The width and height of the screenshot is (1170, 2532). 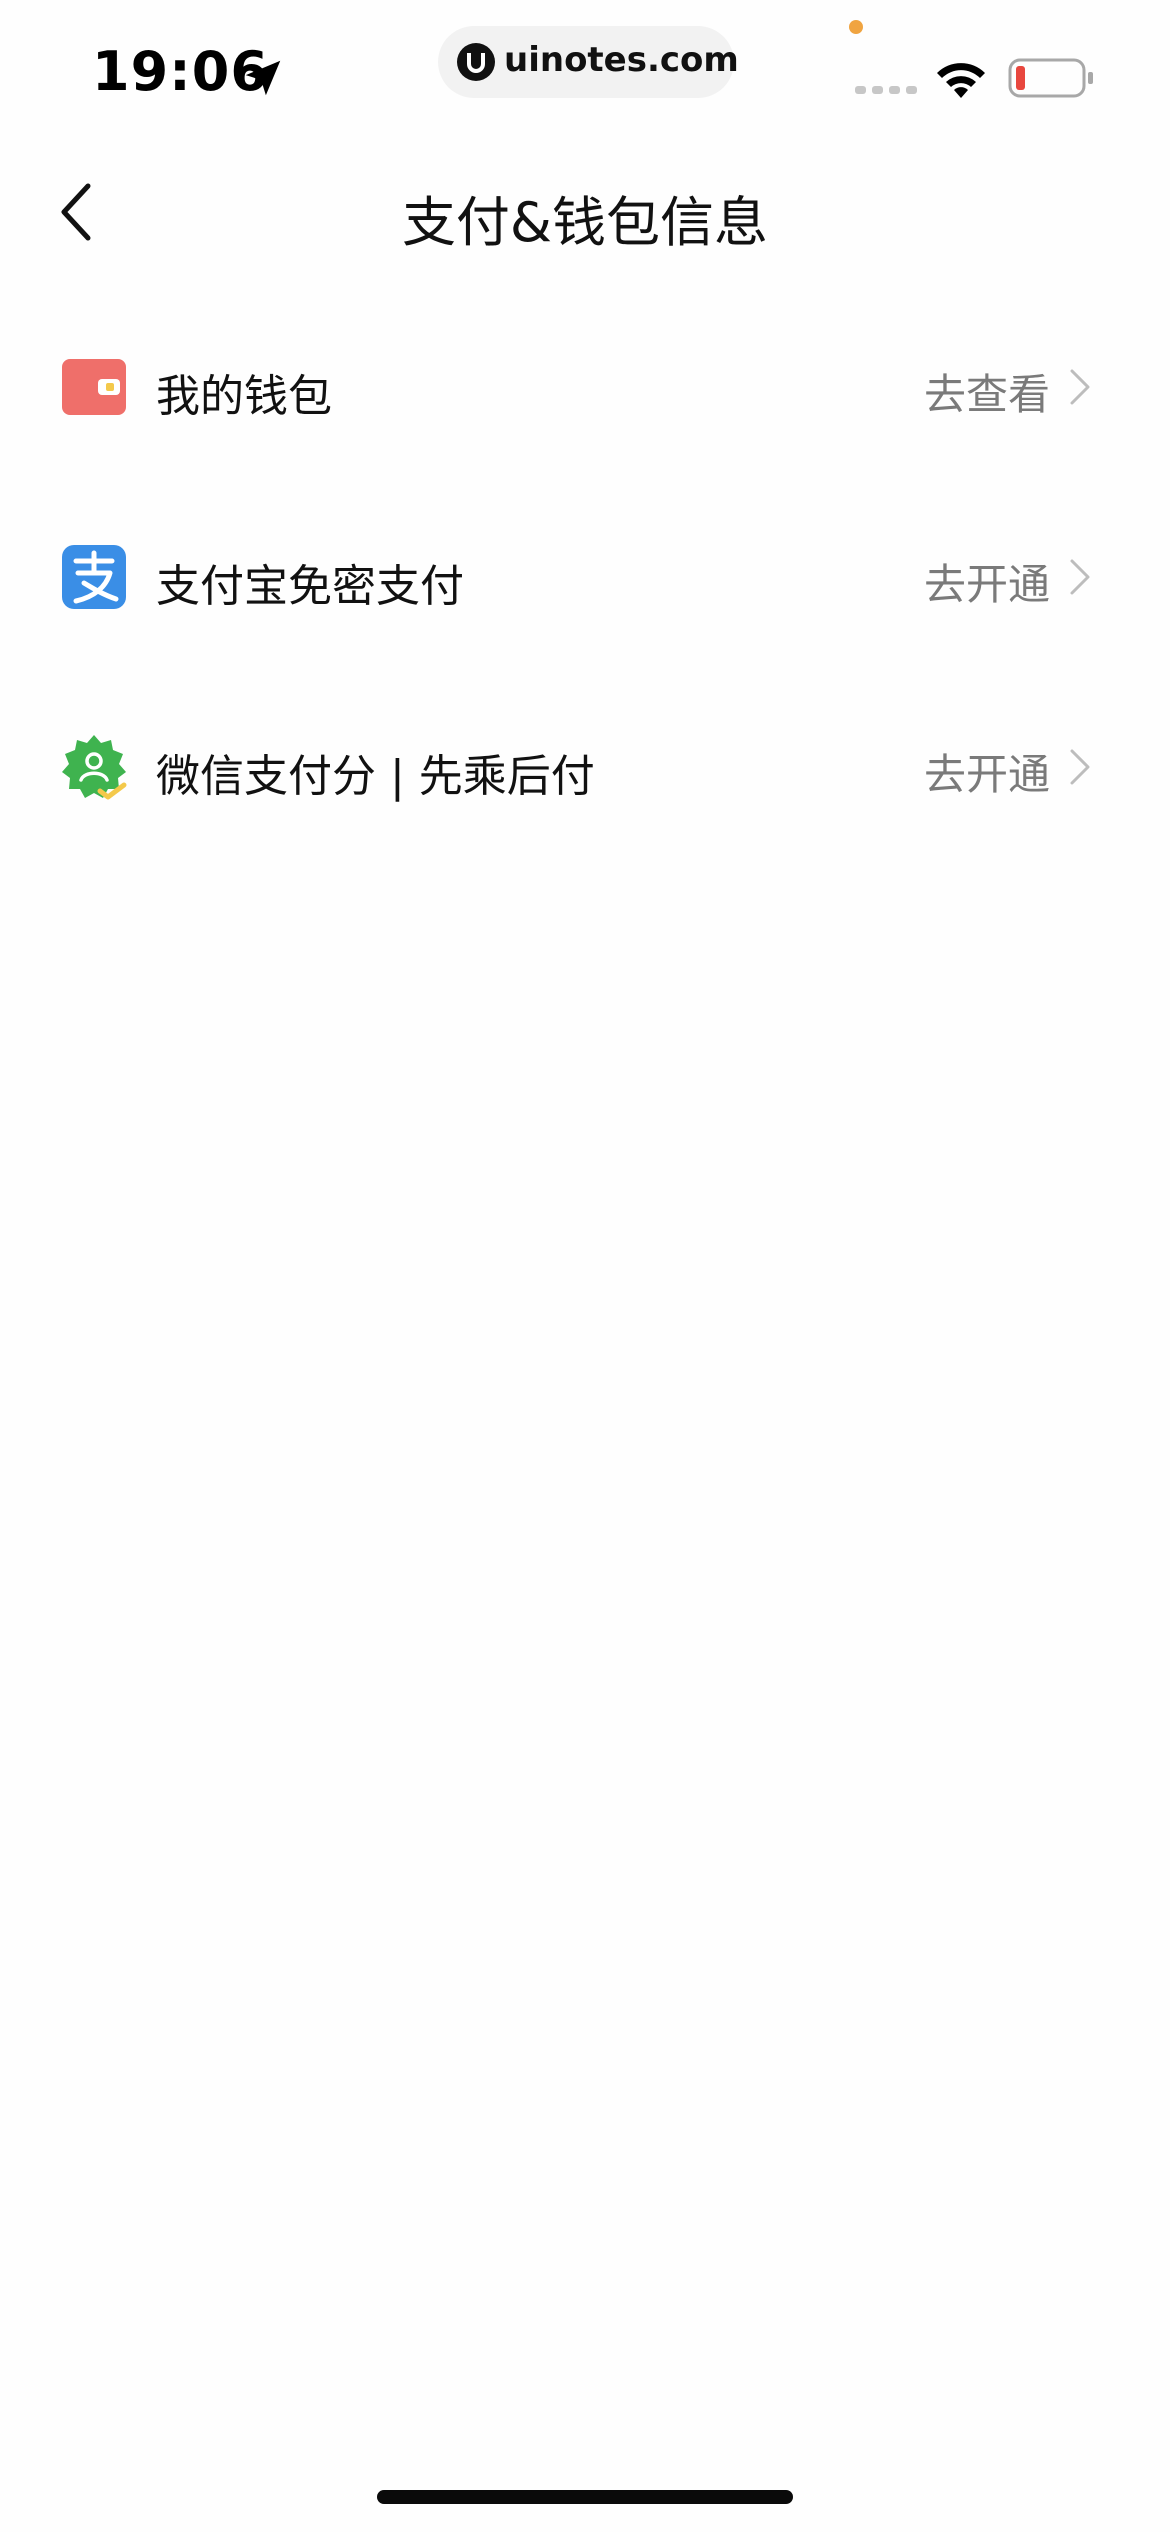 I want to click on list-item-my-wallet: 我的钱包 去查看, so click(x=585, y=385).